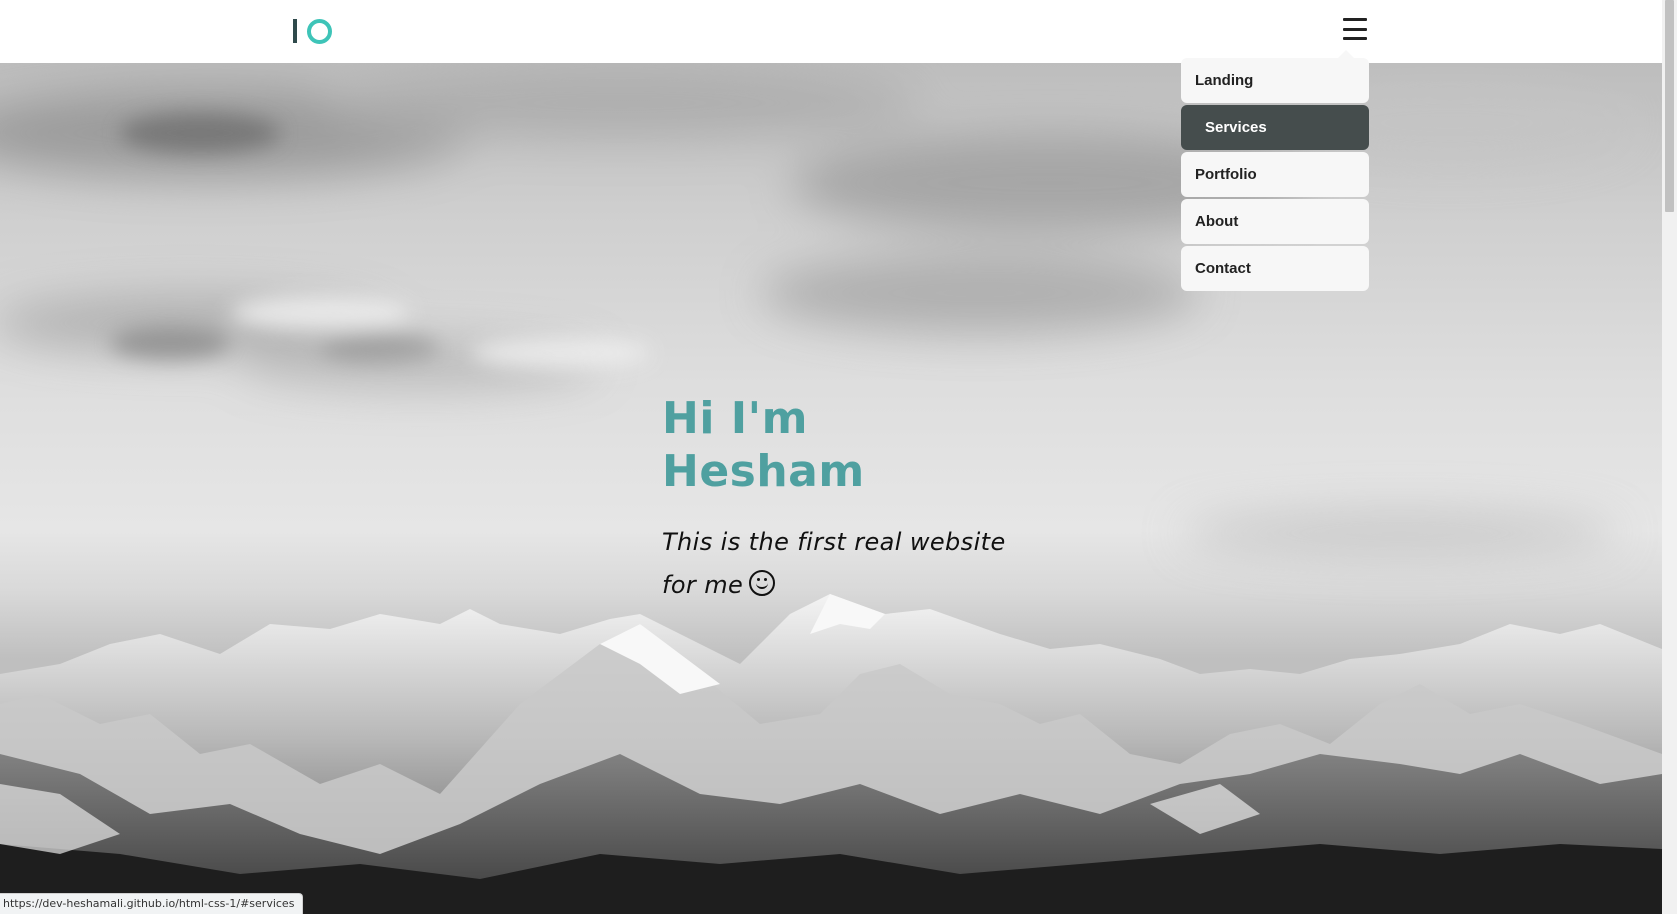 The height and width of the screenshot is (914, 1677). I want to click on nav-item-contact: Contact, so click(1275, 268).